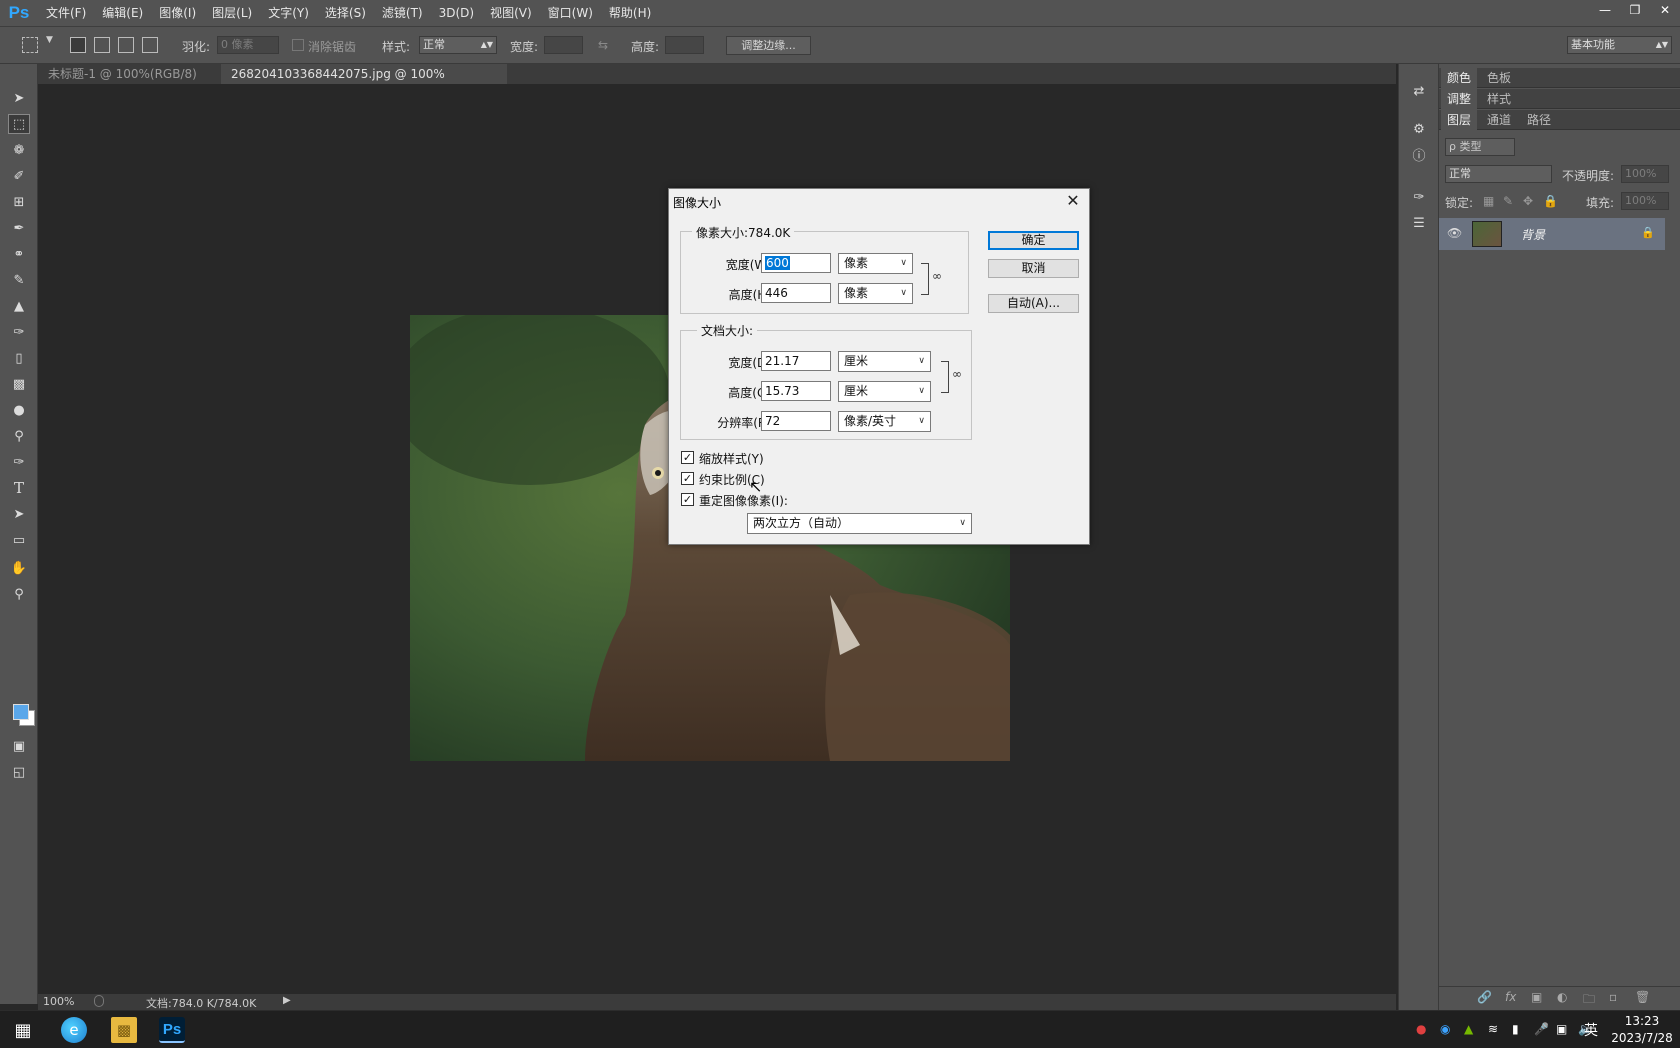  I want to click on menu-layer: 图层(L), so click(232, 13).